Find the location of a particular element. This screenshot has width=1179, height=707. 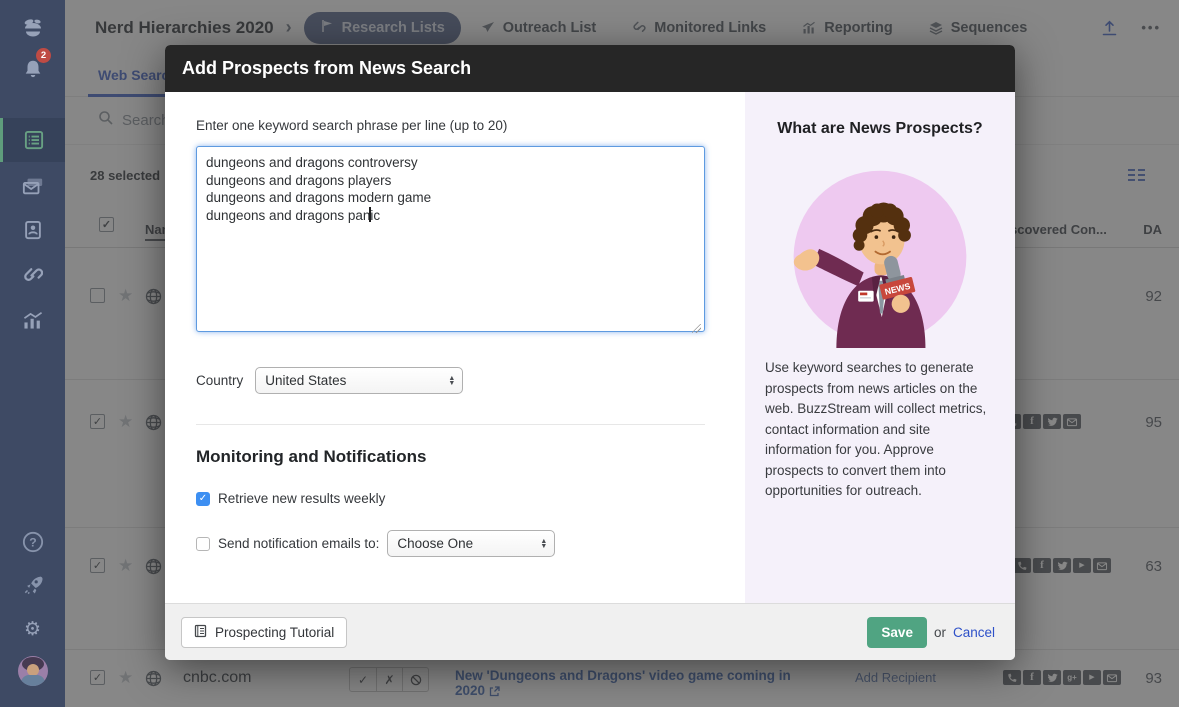

weekly-label: Retrieve new results weekly is located at coordinates (302, 498).